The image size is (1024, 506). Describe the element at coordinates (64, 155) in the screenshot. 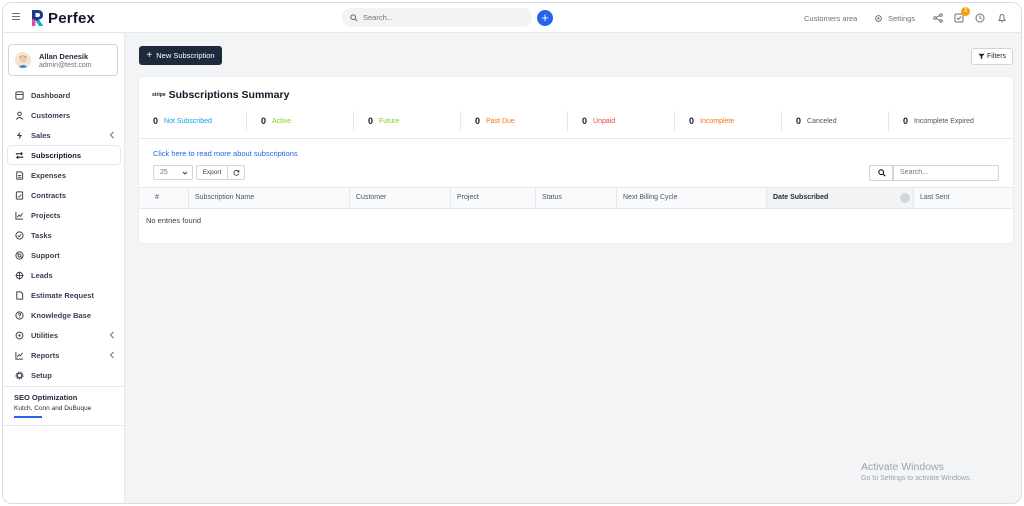

I see `sidebar-item-subscriptions: Subscriptions` at that location.